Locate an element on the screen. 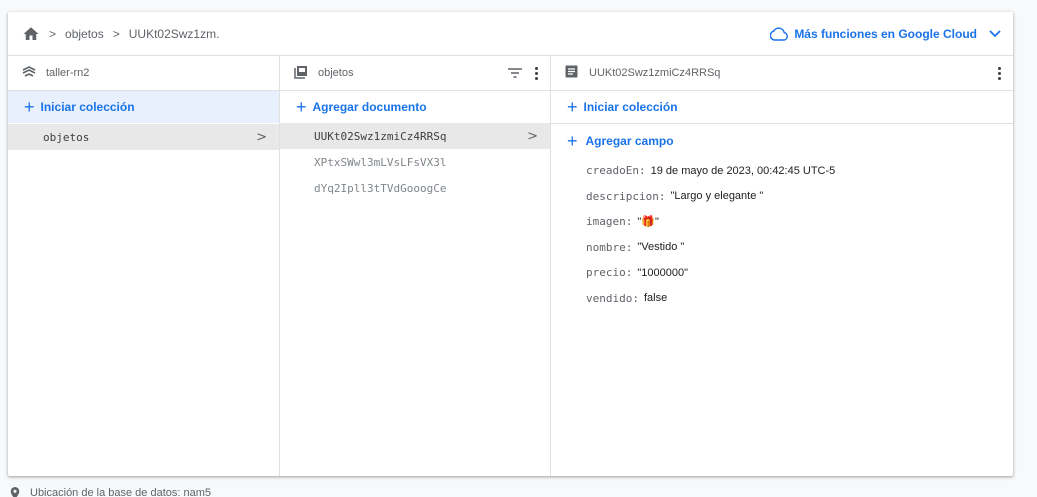 The image size is (1037, 497). document-icon is located at coordinates (573, 73).